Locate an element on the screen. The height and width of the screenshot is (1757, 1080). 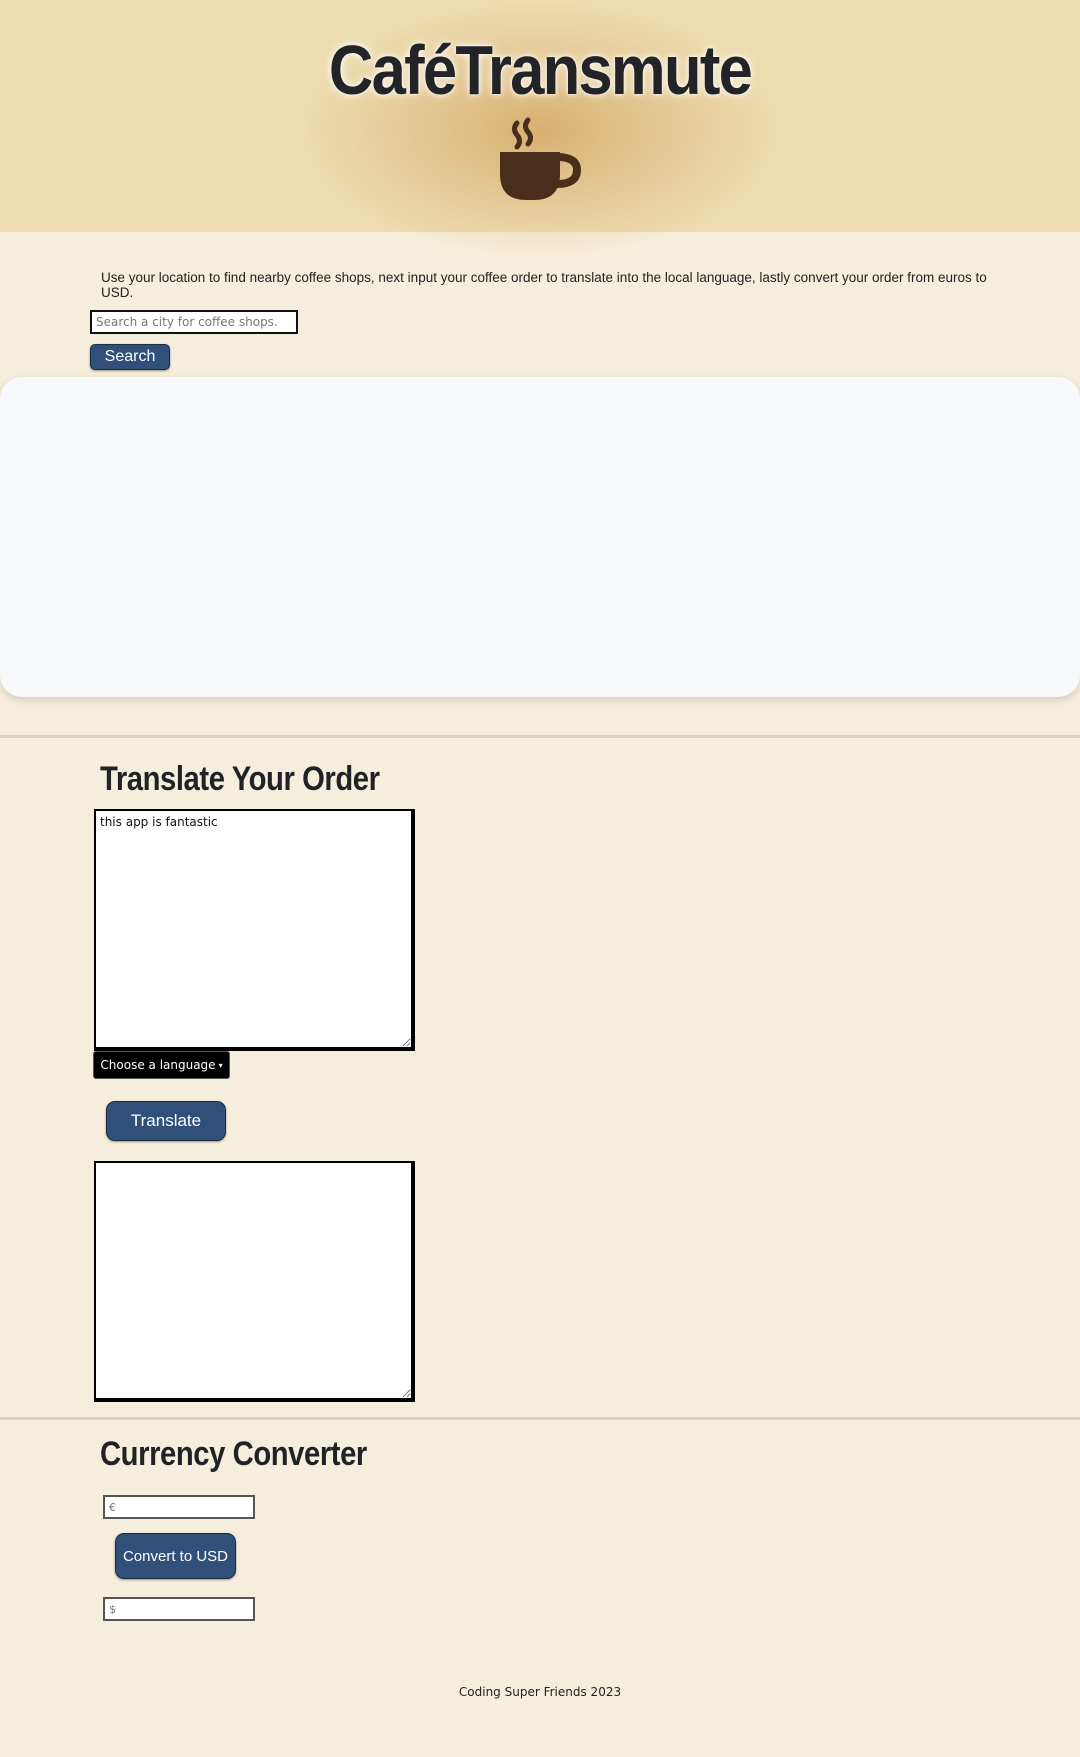
footer-text: Coding Super Friends 2023 is located at coordinates (540, 1692).